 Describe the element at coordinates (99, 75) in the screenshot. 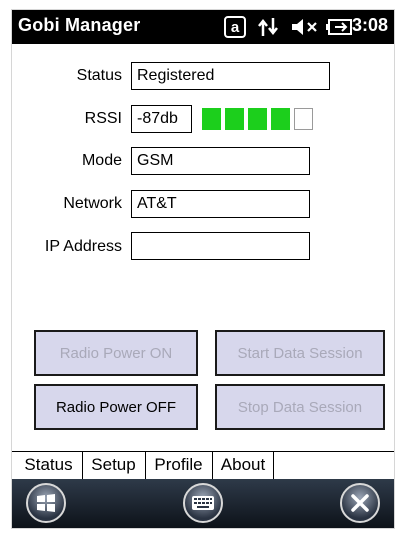

I see `status-label: Status` at that location.